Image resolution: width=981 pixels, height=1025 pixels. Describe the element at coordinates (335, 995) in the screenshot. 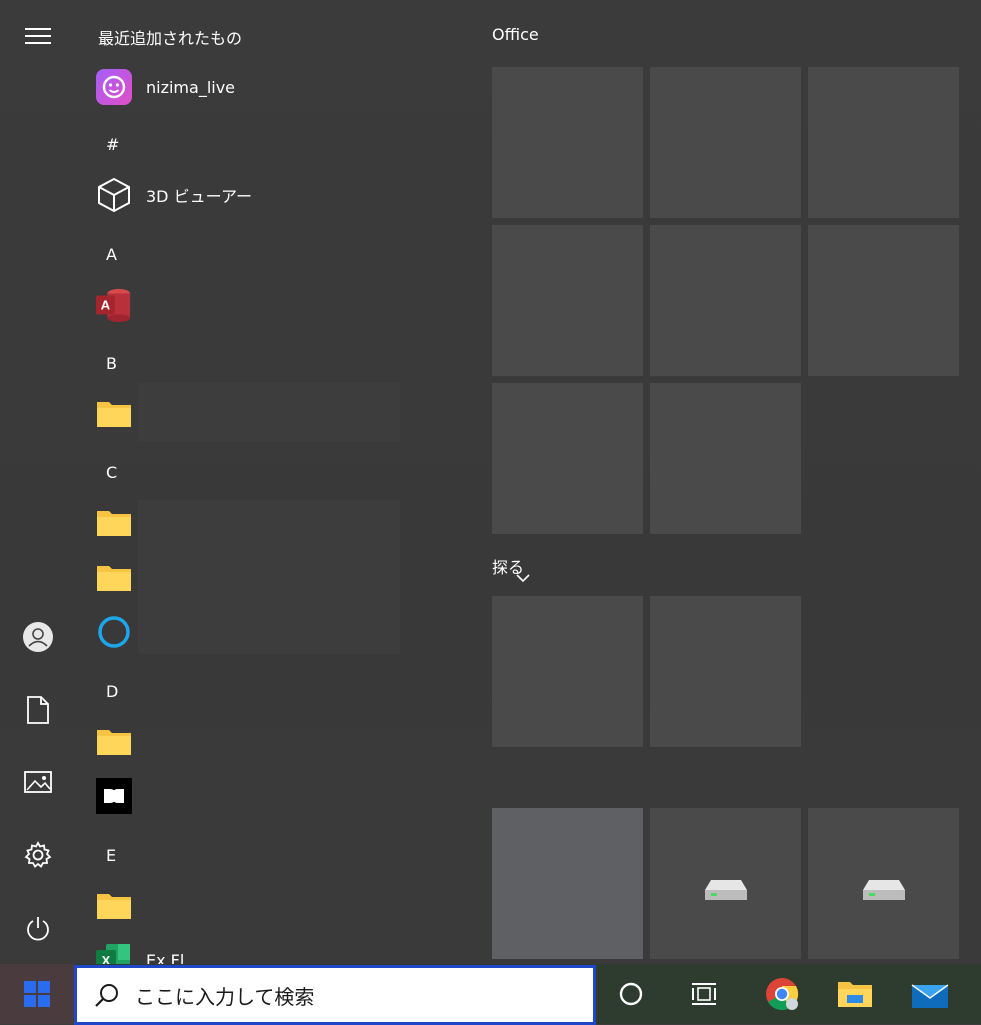

I see `taskbar-search-box: ここに入力して検索` at that location.